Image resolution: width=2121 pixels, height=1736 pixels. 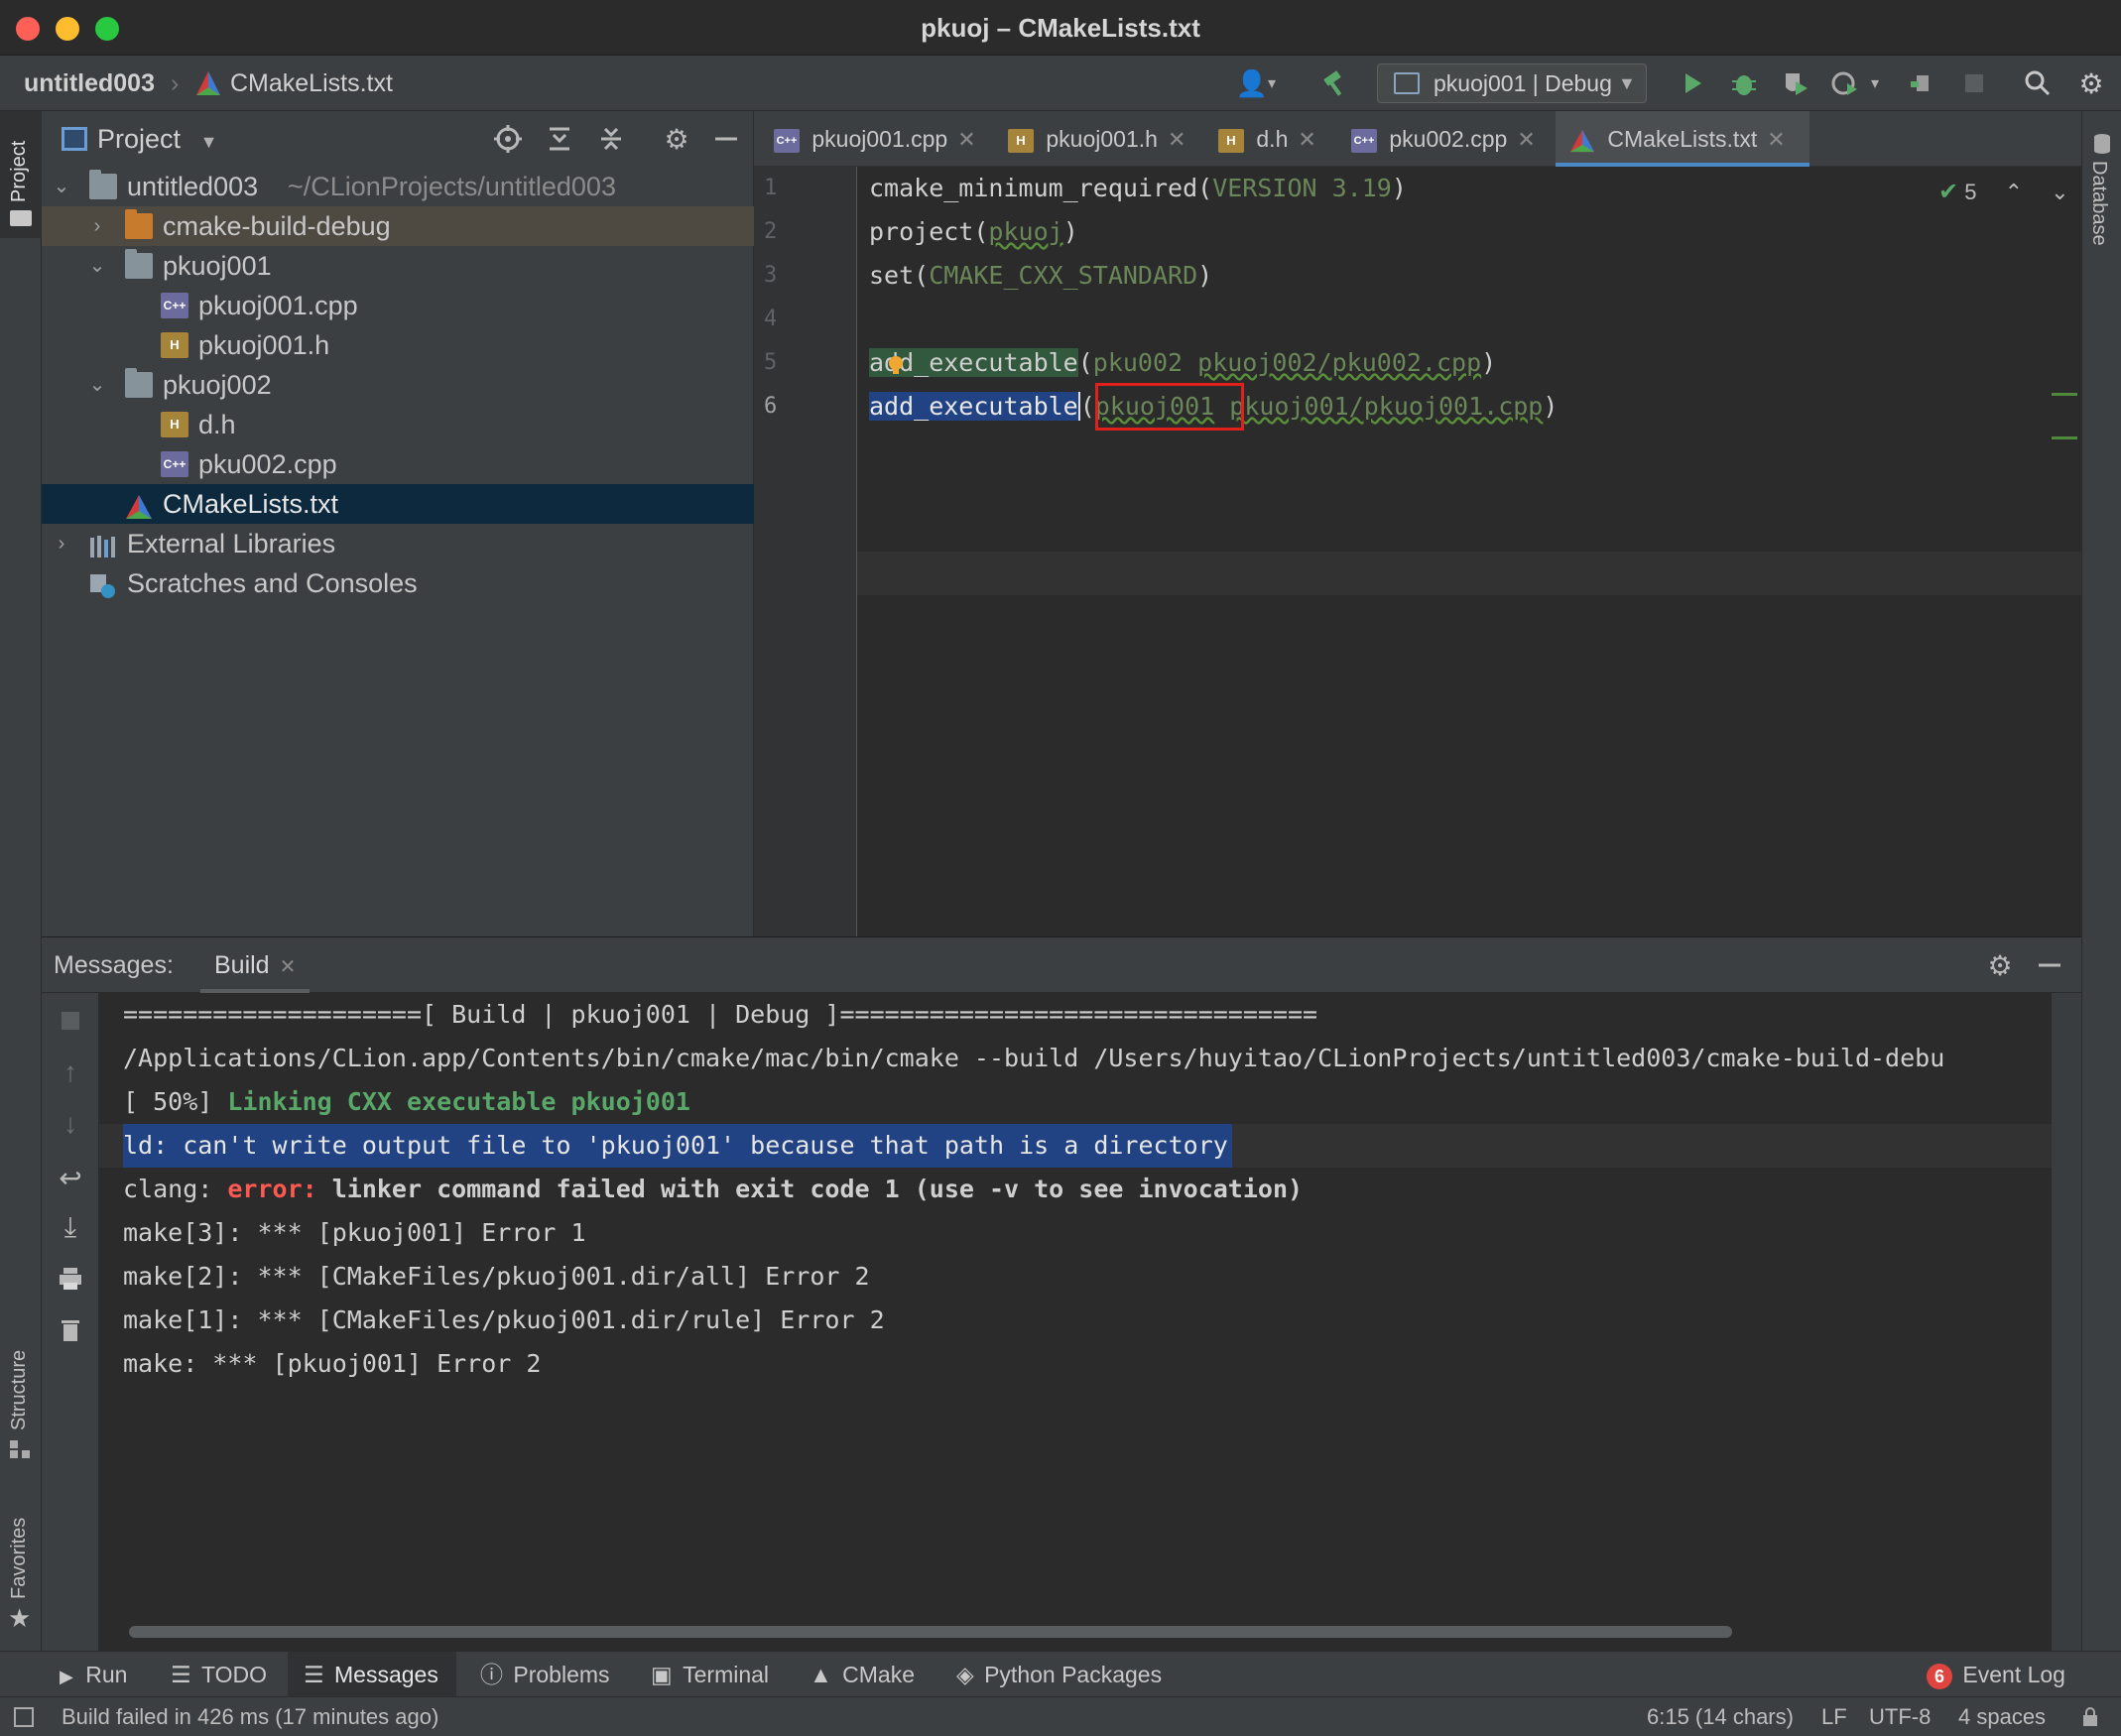 What do you see at coordinates (19, 1390) in the screenshot?
I see `structure-tool-label: Structure` at bounding box center [19, 1390].